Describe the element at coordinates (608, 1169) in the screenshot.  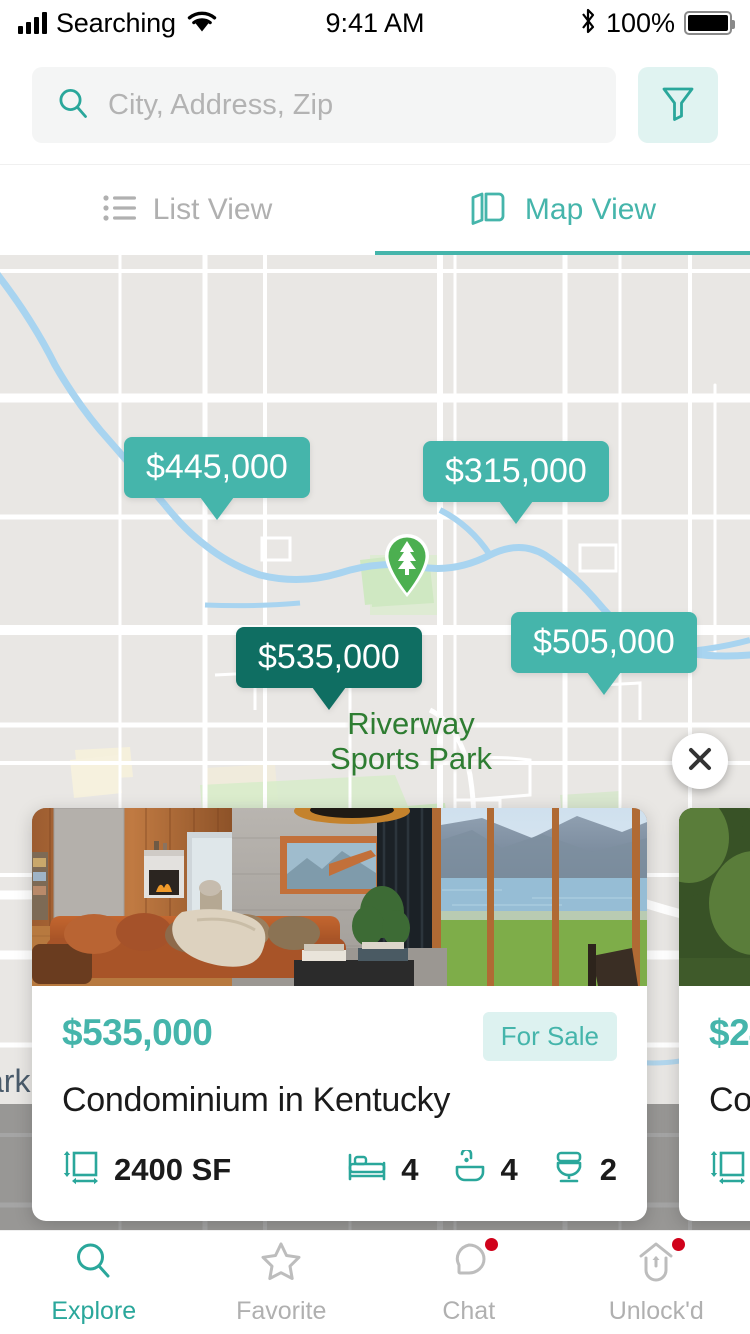
I see `toilets-value: 2` at that location.